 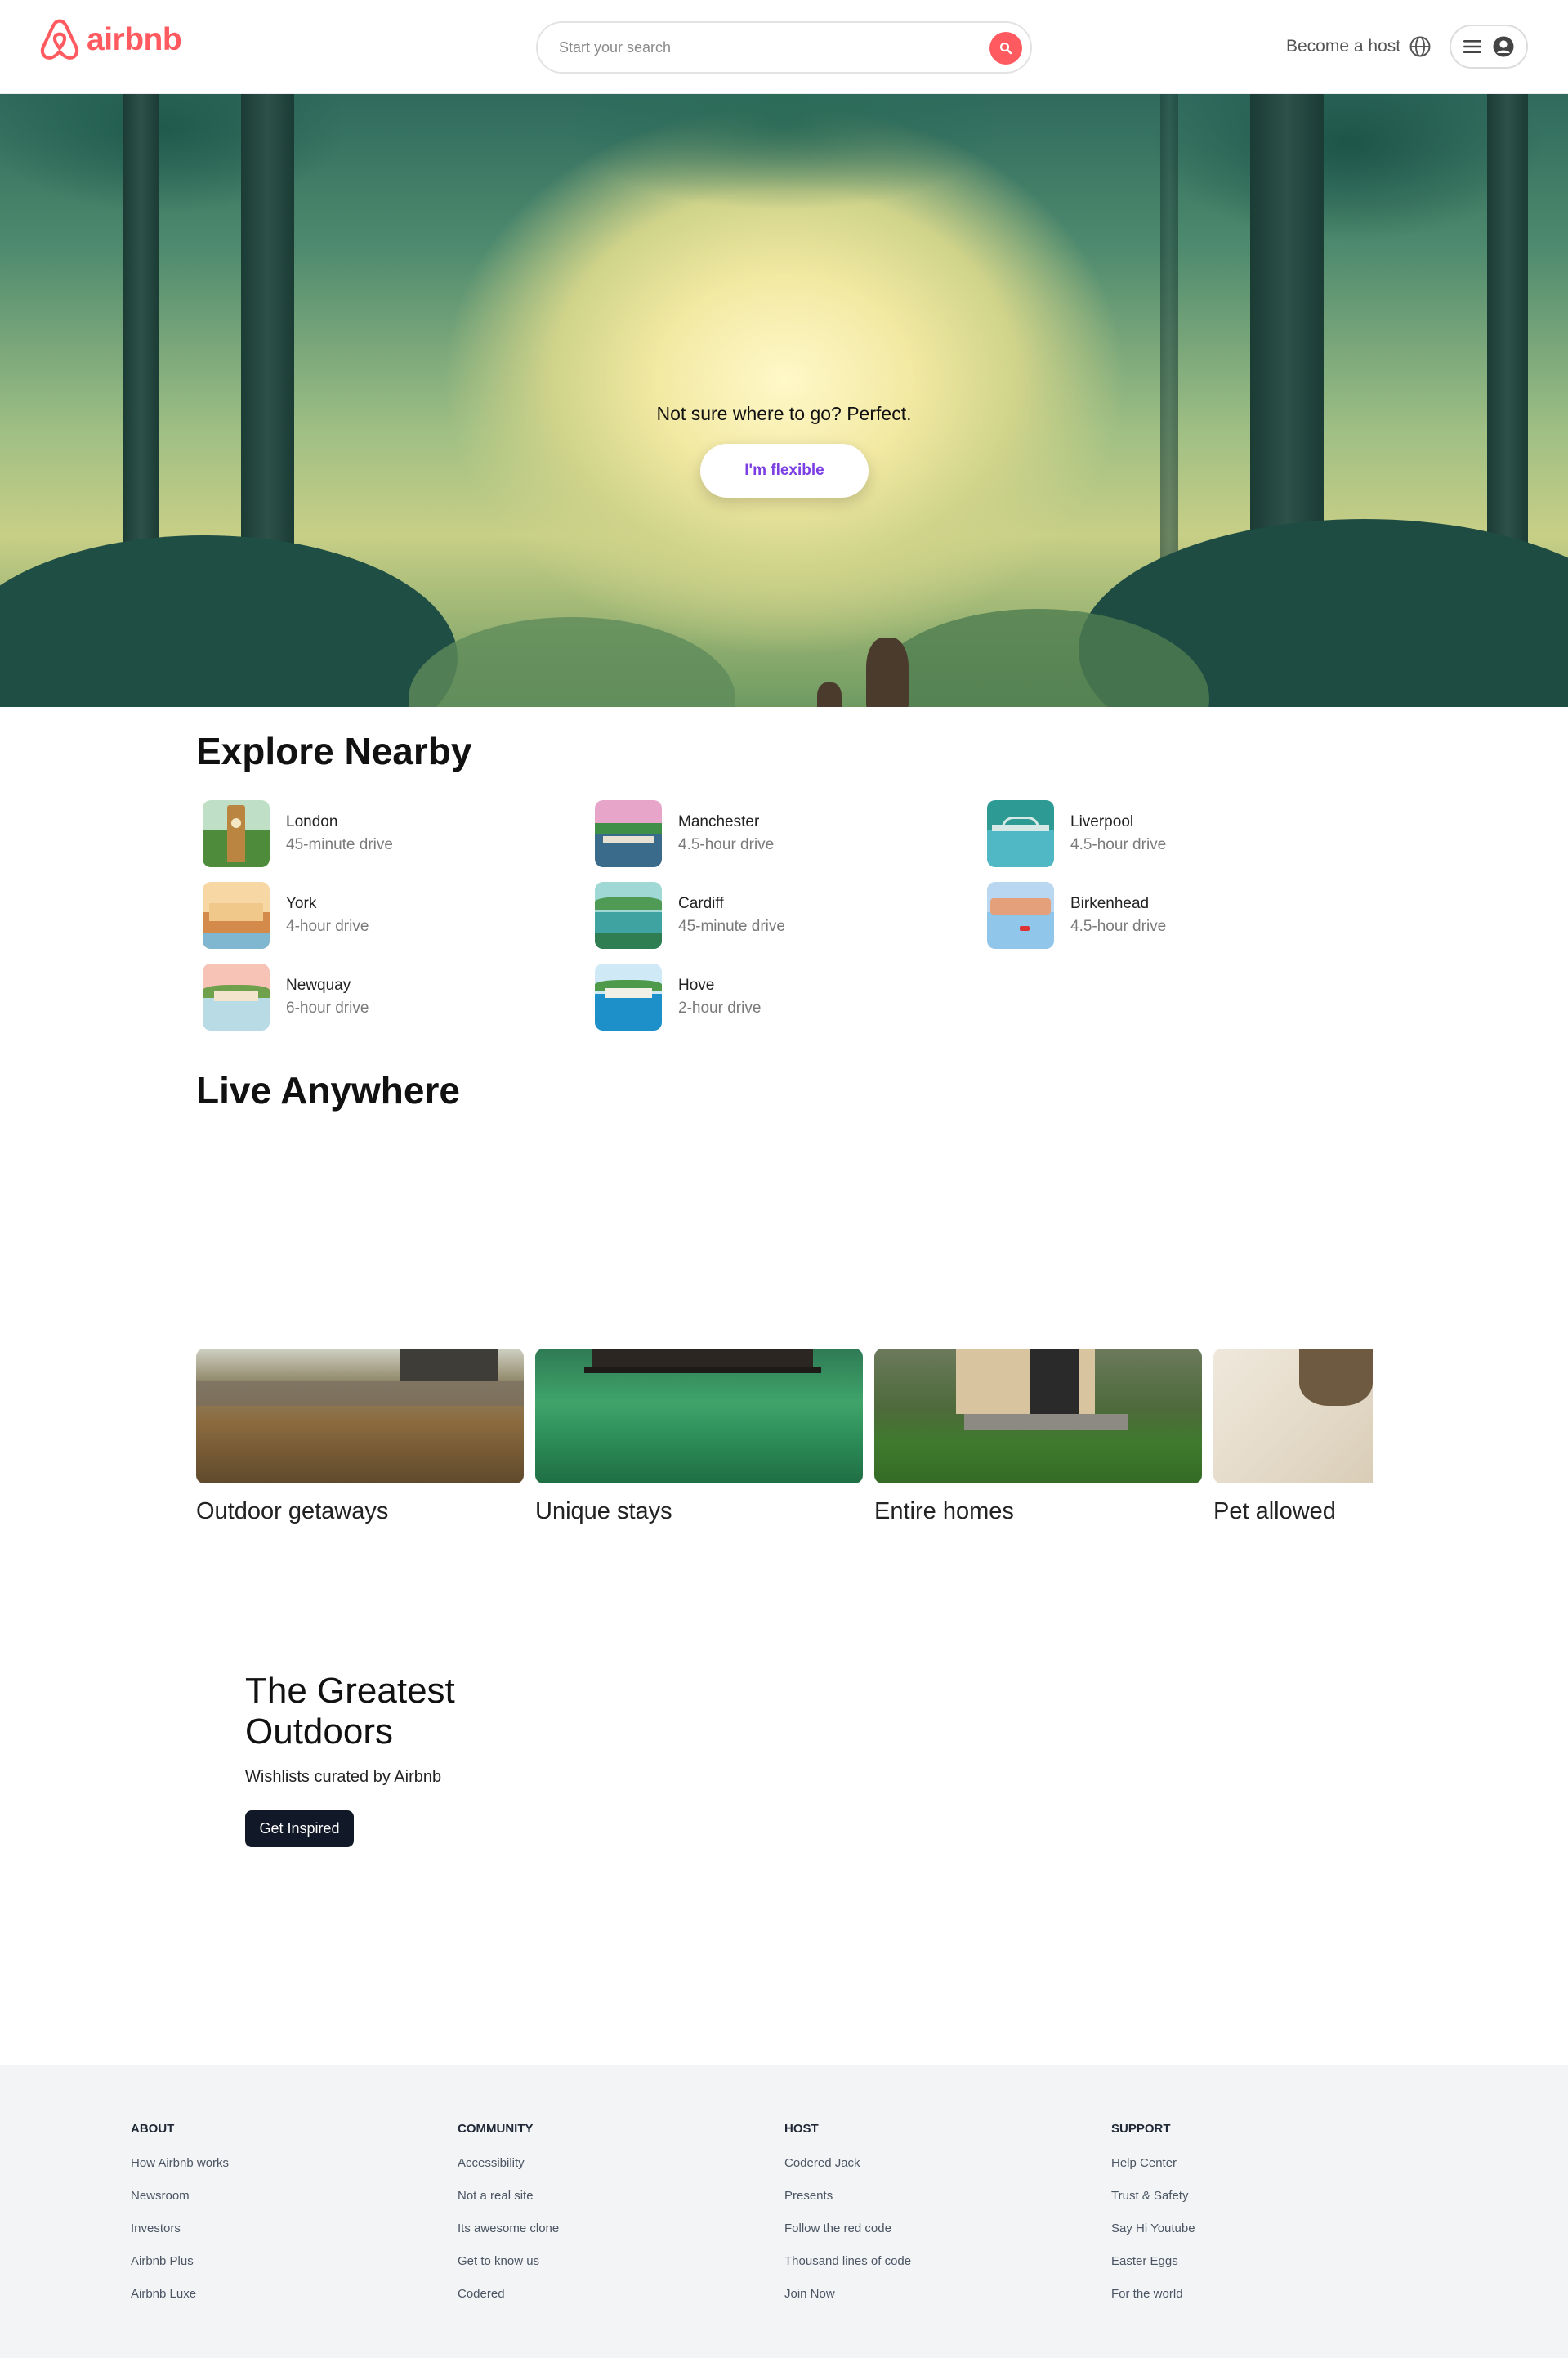 I want to click on footer-link: How Airbnb works, so click(x=180, y=2163).